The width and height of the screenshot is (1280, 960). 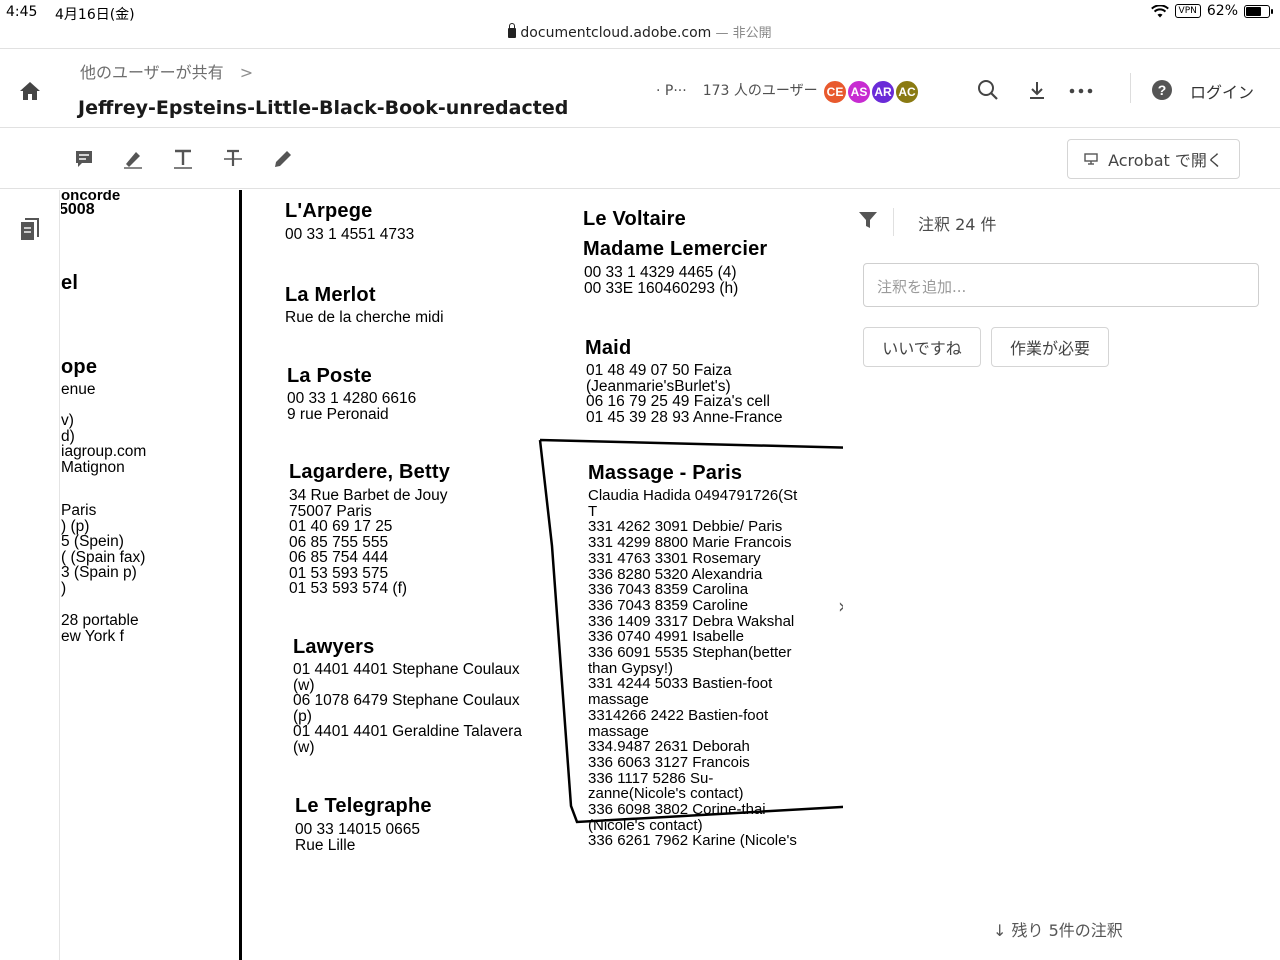 What do you see at coordinates (883, 92) in the screenshot?
I see `avatar: AR` at bounding box center [883, 92].